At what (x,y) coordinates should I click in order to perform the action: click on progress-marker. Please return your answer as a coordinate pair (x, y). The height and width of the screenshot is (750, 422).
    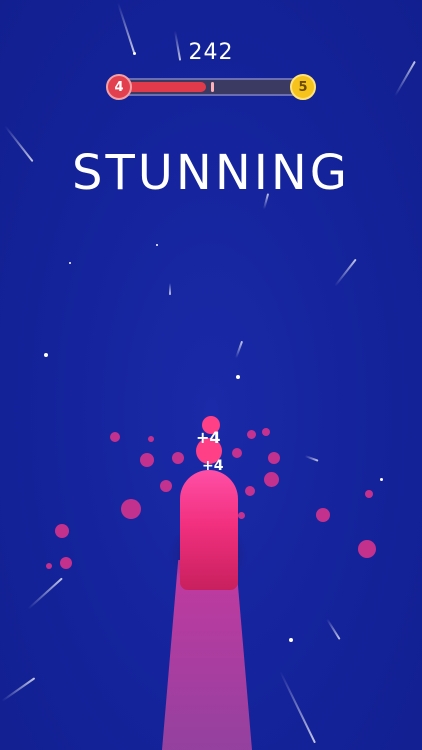
    Looking at the image, I should click on (212, 87).